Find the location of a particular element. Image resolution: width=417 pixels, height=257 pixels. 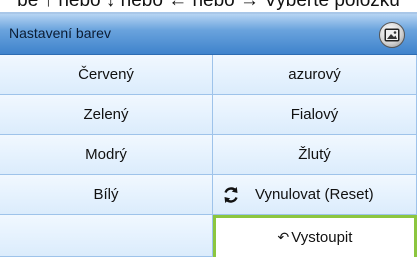

back-arrow-icon: ↶ is located at coordinates (283, 237).